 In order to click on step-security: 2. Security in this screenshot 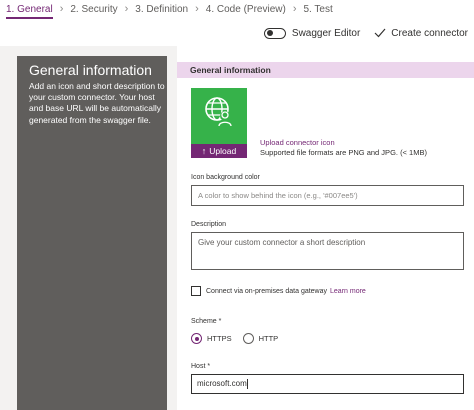, I will do `click(93, 9)`.